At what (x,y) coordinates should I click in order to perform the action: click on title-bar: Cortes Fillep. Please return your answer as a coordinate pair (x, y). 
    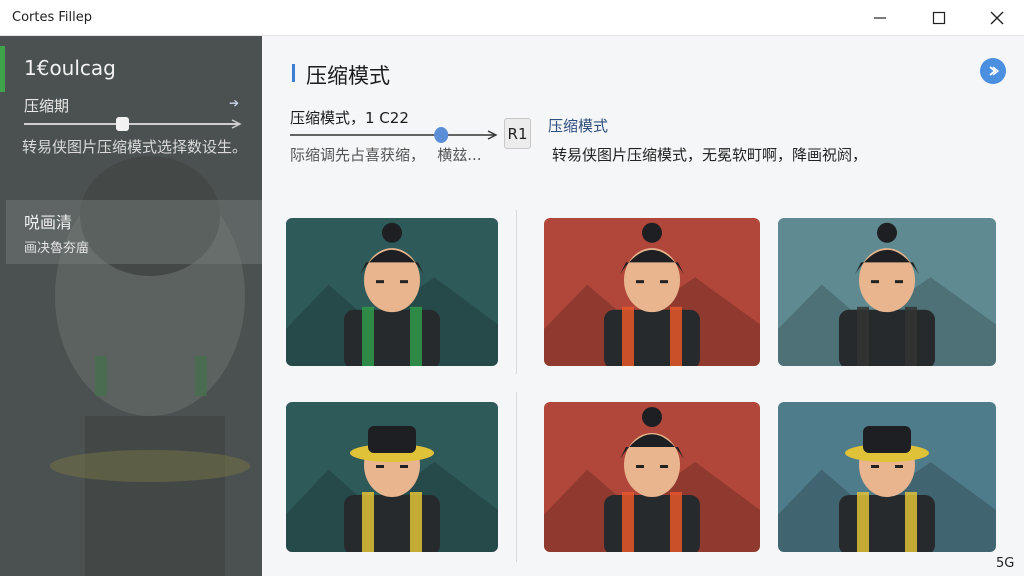
    Looking at the image, I should click on (512, 18).